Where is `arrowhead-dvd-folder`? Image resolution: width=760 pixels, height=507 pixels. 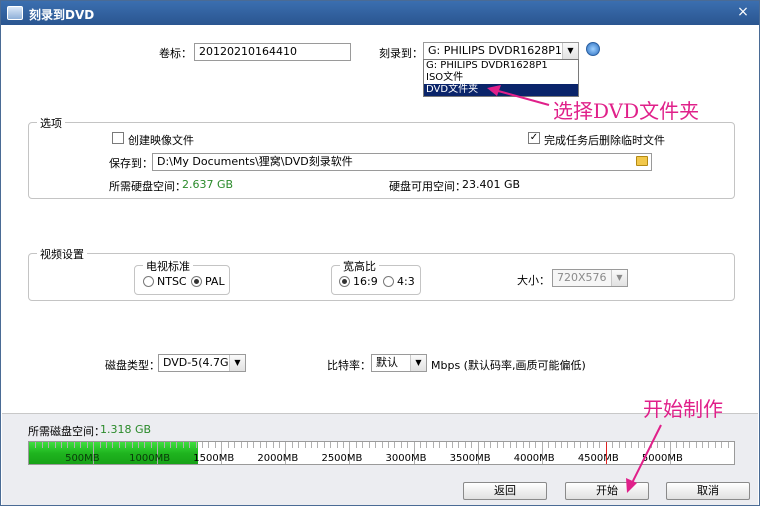 arrowhead-dvd-folder is located at coordinates (494, 90).